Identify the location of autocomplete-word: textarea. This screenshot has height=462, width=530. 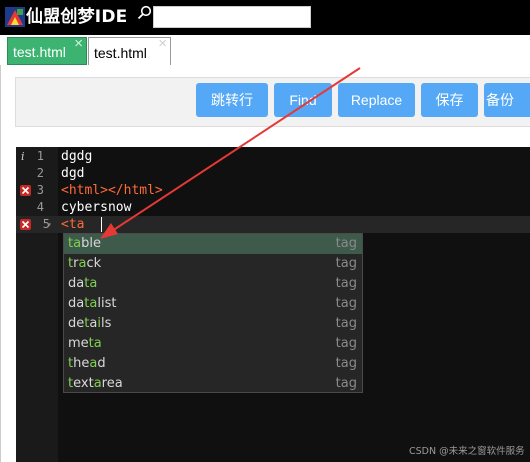
(95, 383).